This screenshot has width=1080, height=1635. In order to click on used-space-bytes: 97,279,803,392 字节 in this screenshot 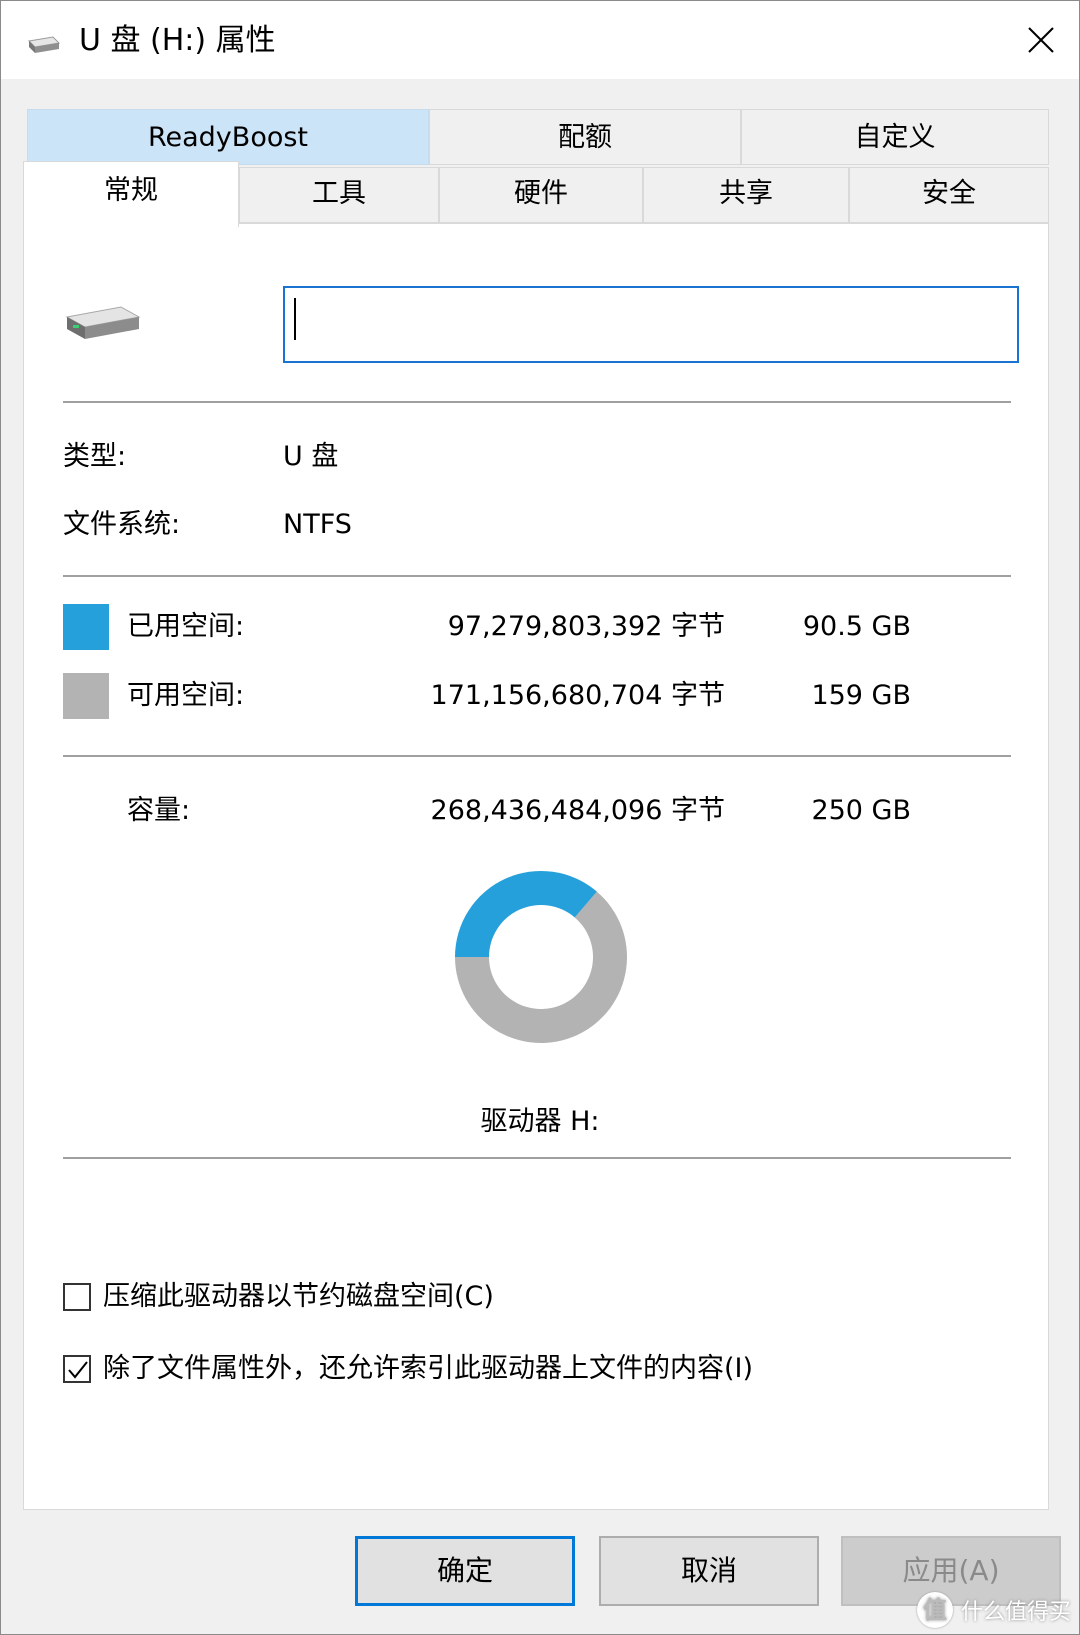, I will do `click(586, 626)`.